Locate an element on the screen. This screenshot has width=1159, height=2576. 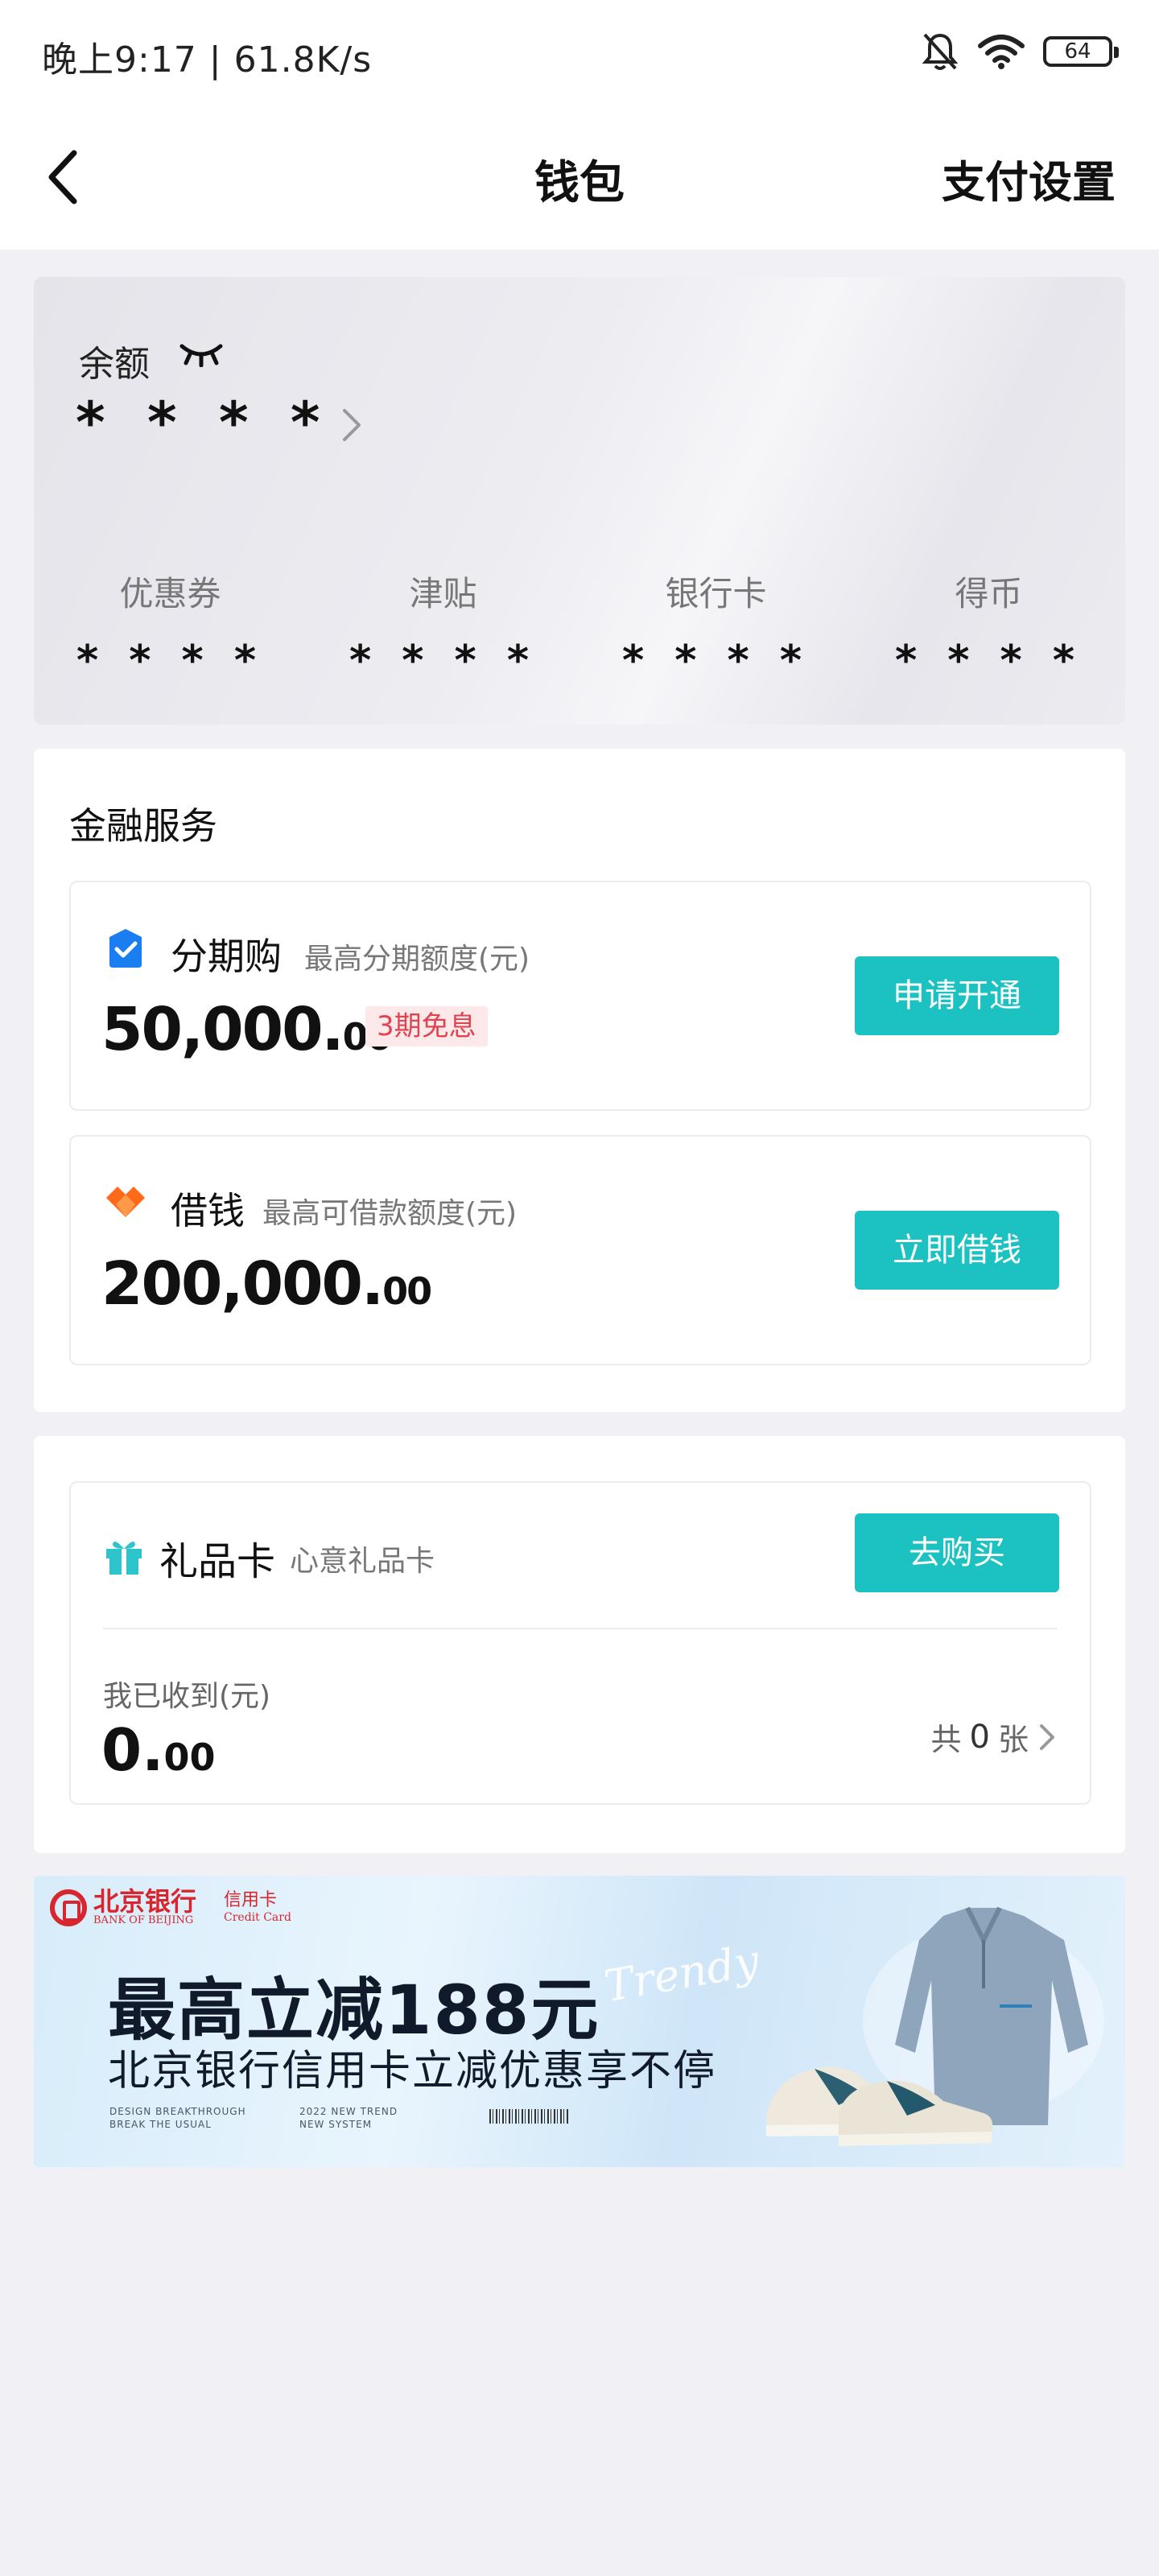
asset-label: 银行卡 is located at coordinates (716, 593).